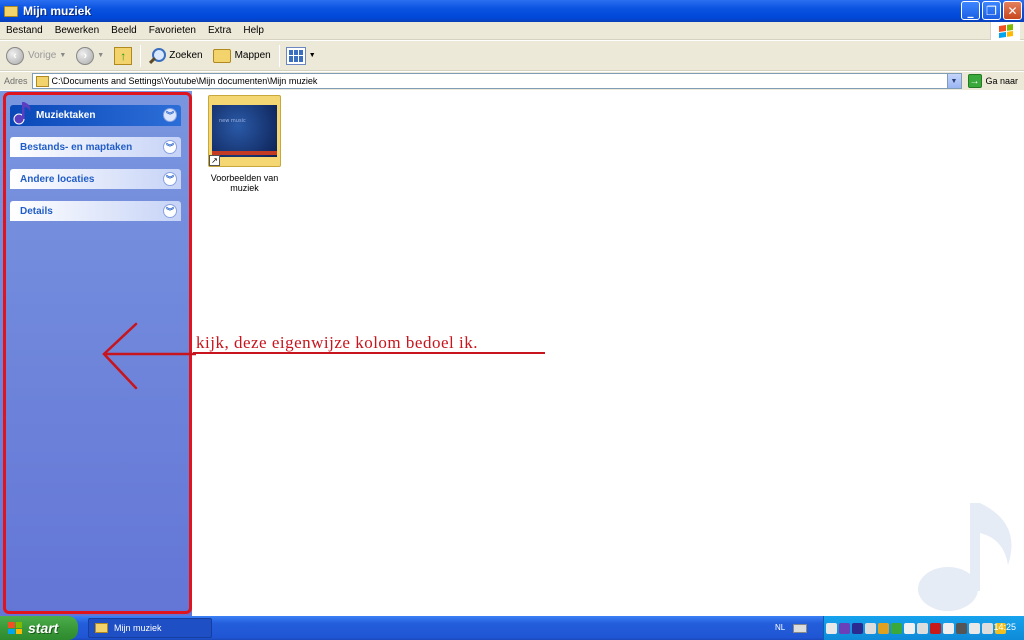  I want to click on menu-help: Help, so click(253, 30).